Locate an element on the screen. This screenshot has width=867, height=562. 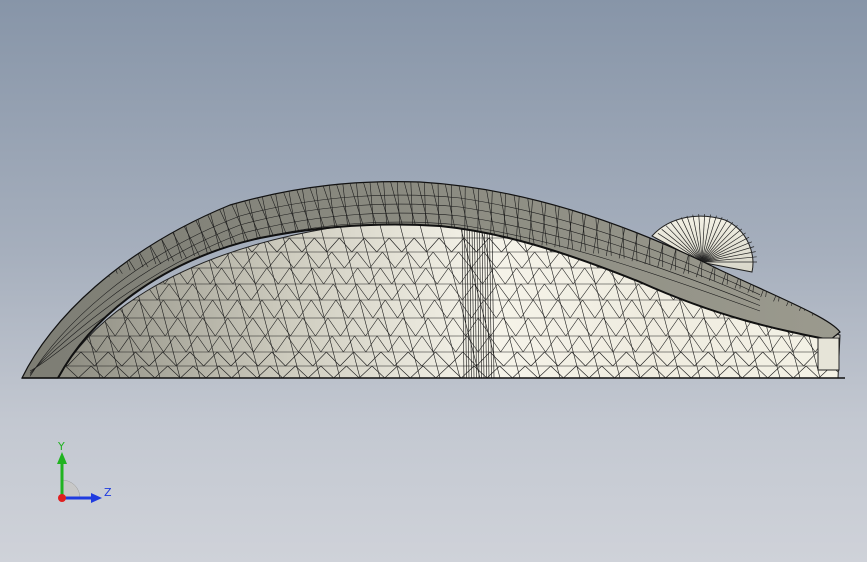
x-axis-dot is located at coordinates (62, 498).